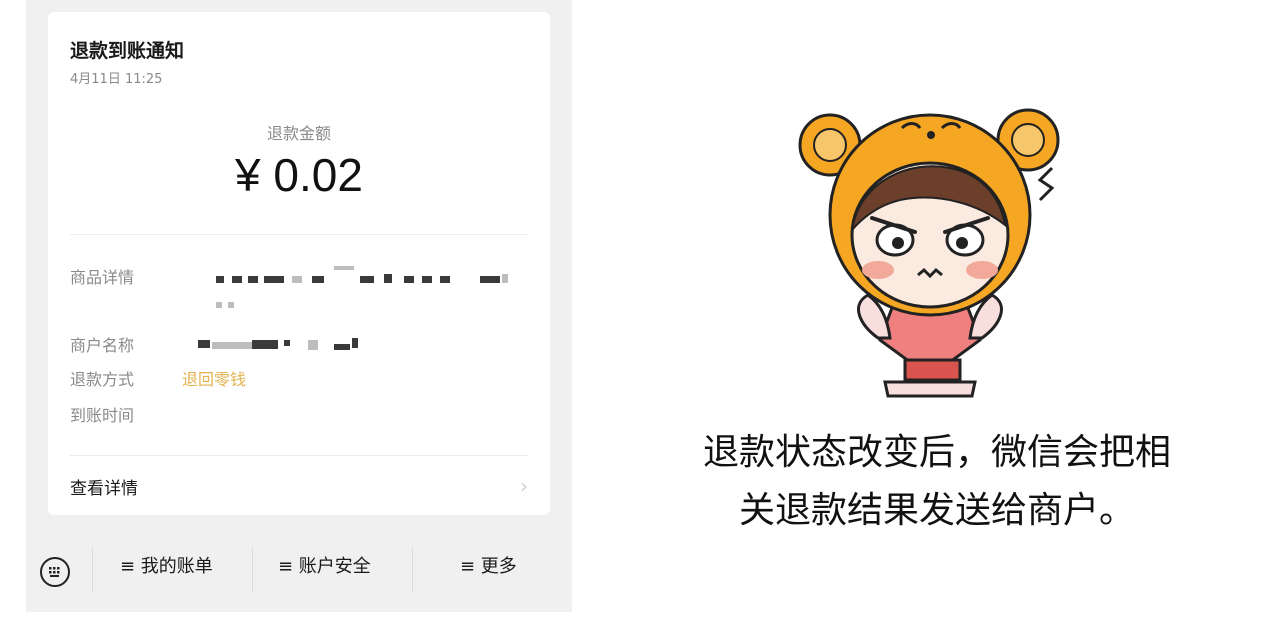  I want to click on refund-method-label: 退款方式, so click(102, 379).